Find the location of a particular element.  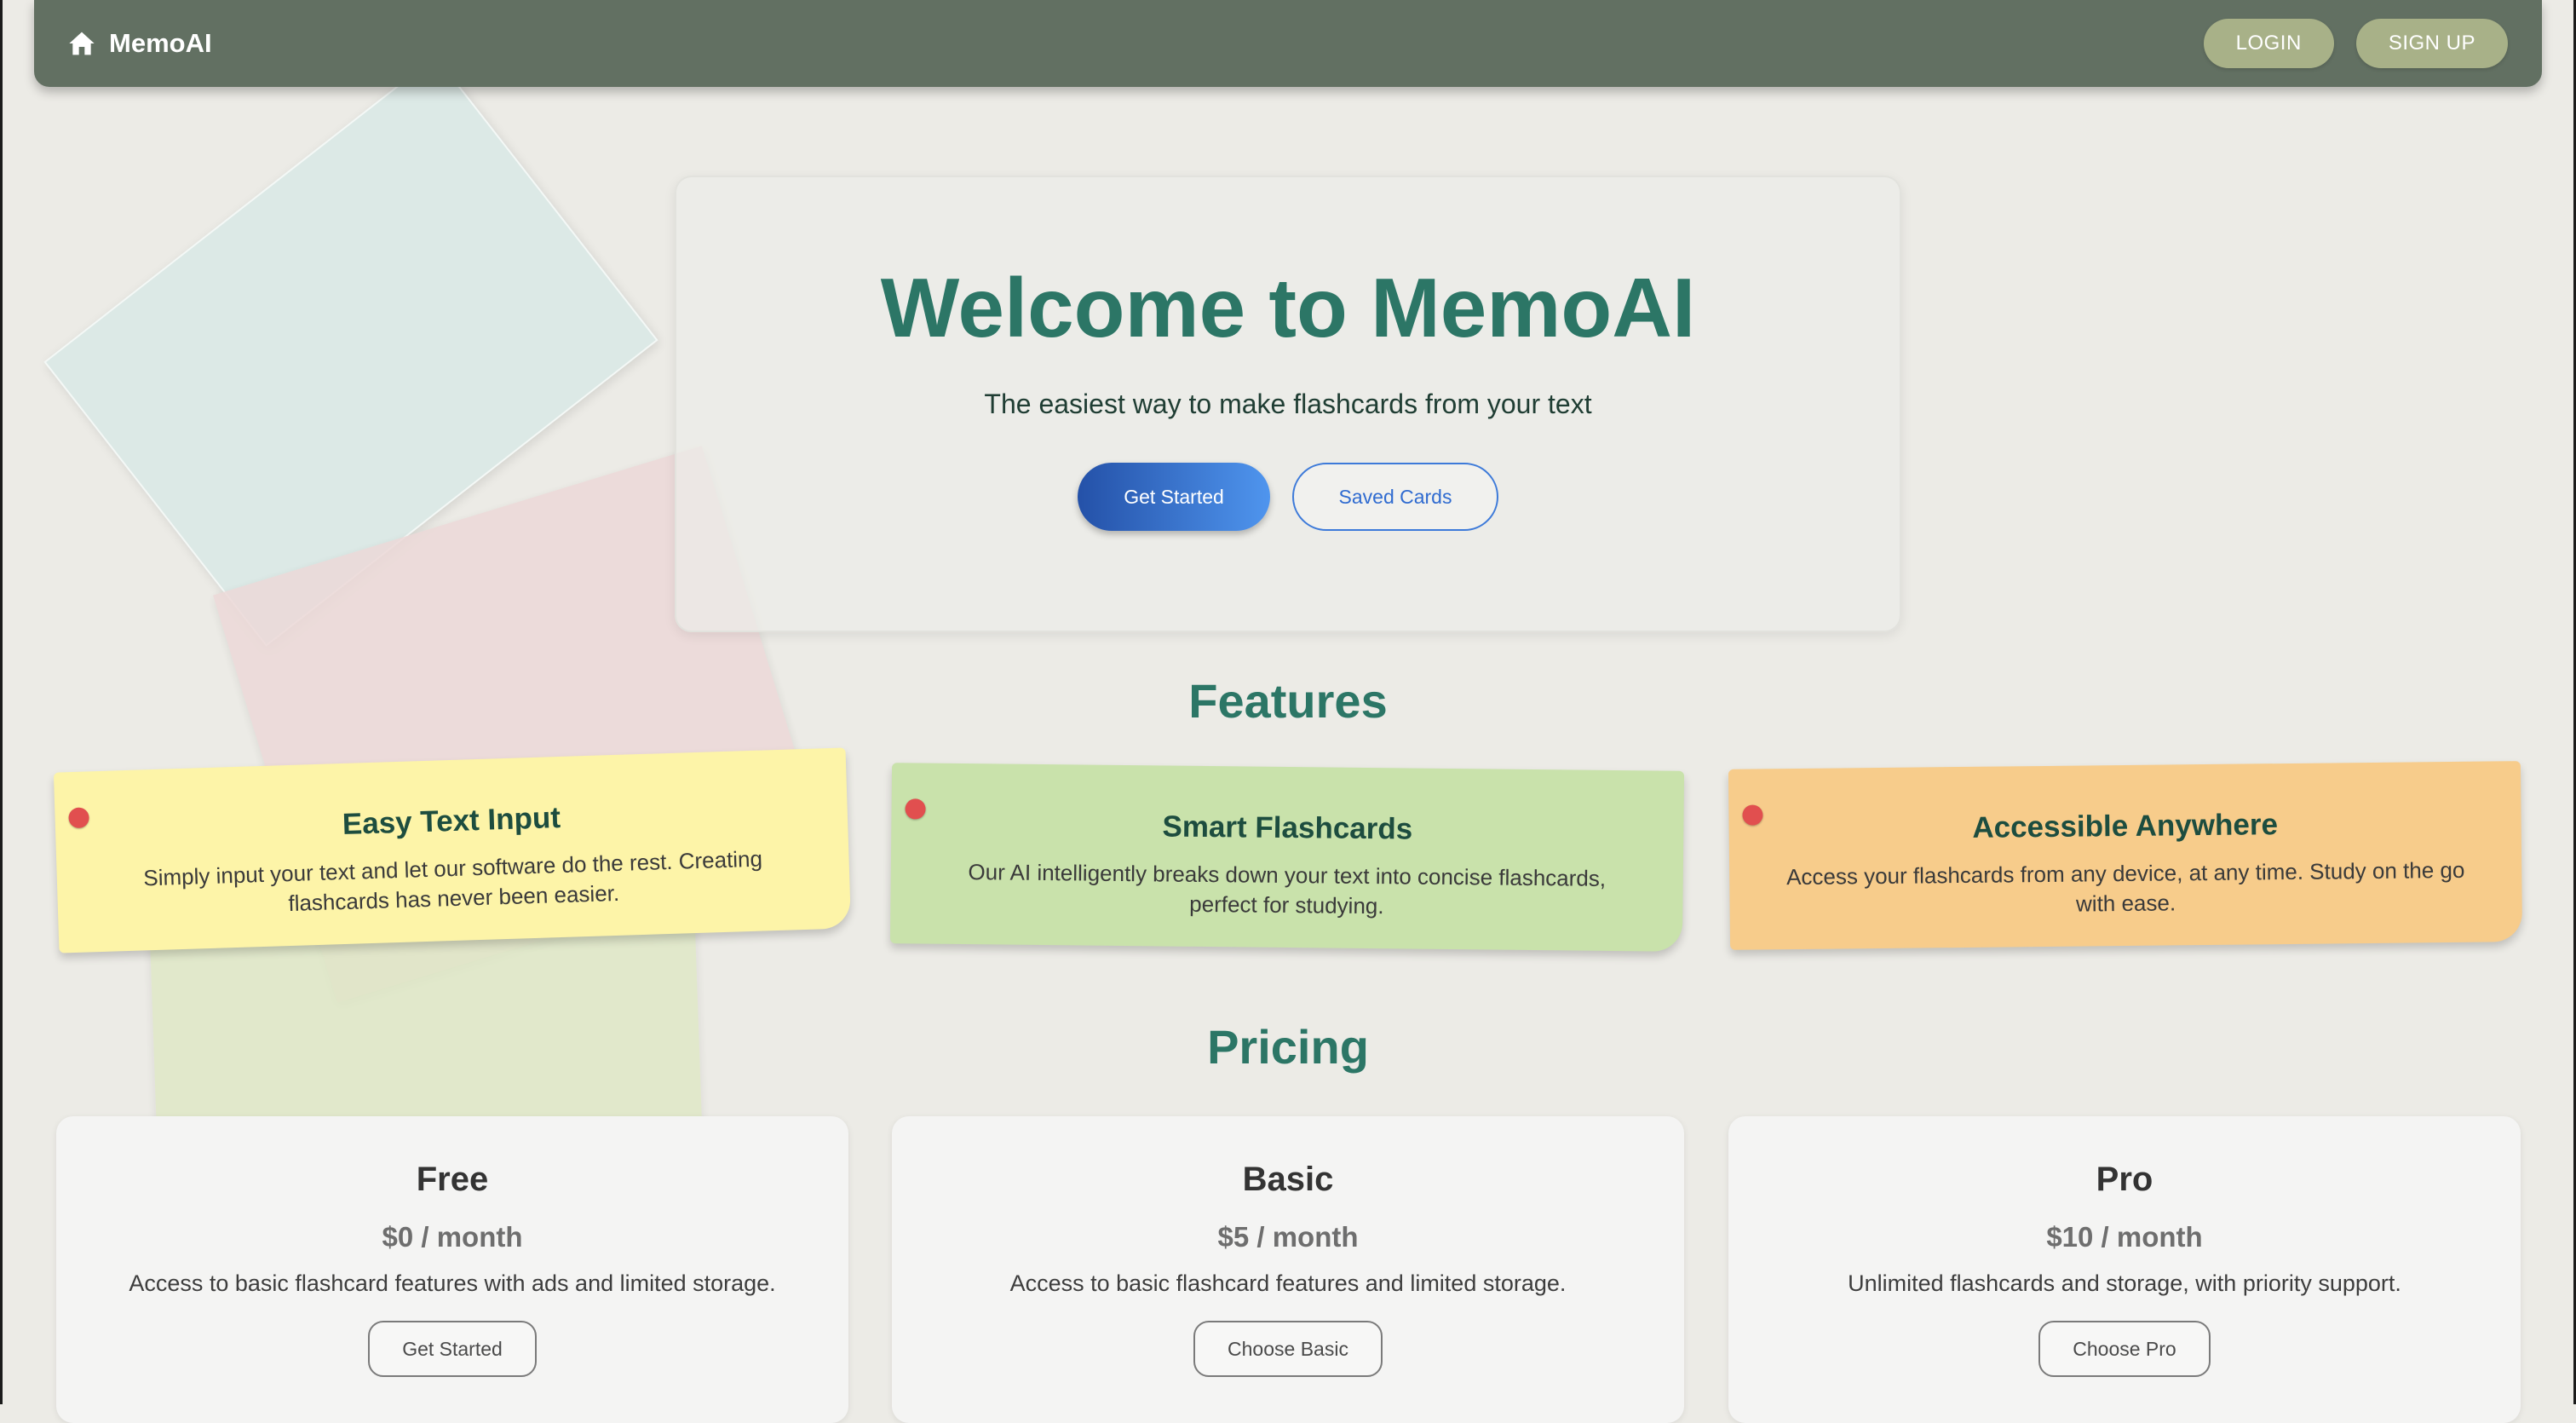

saved-cards-button: Saved Cards is located at coordinates (1395, 497).